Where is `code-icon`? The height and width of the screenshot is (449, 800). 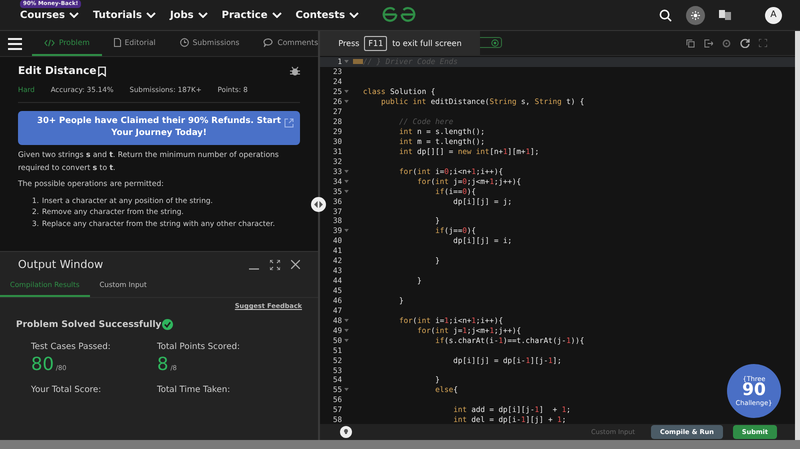 code-icon is located at coordinates (49, 42).